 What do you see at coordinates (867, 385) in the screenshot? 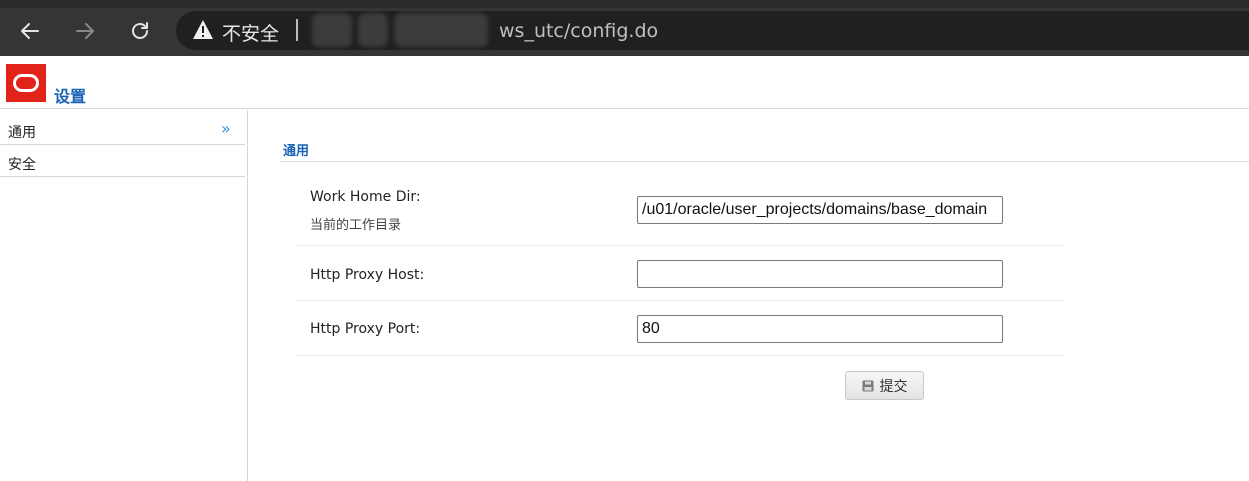
I see `save-icon` at bounding box center [867, 385].